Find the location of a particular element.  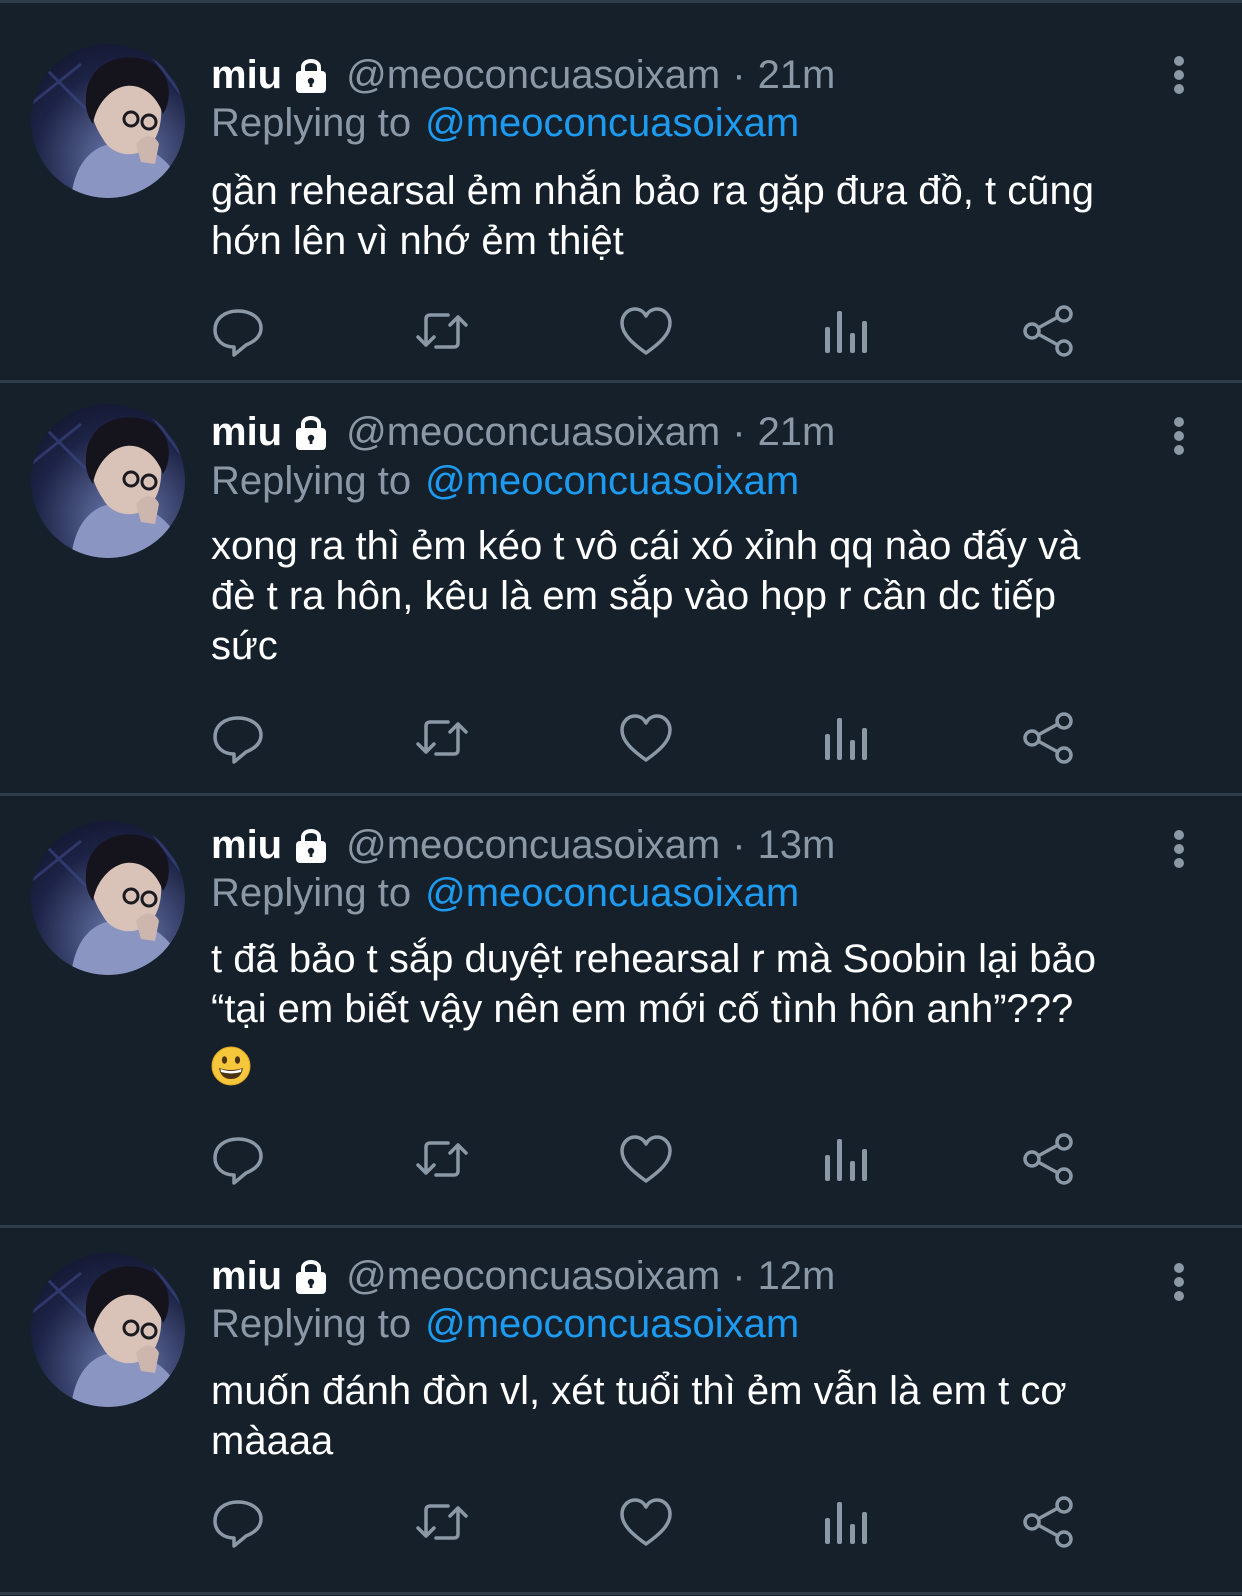

tweet-header: miu @meoconcuasoixam · 13m is located at coordinates (523, 845).